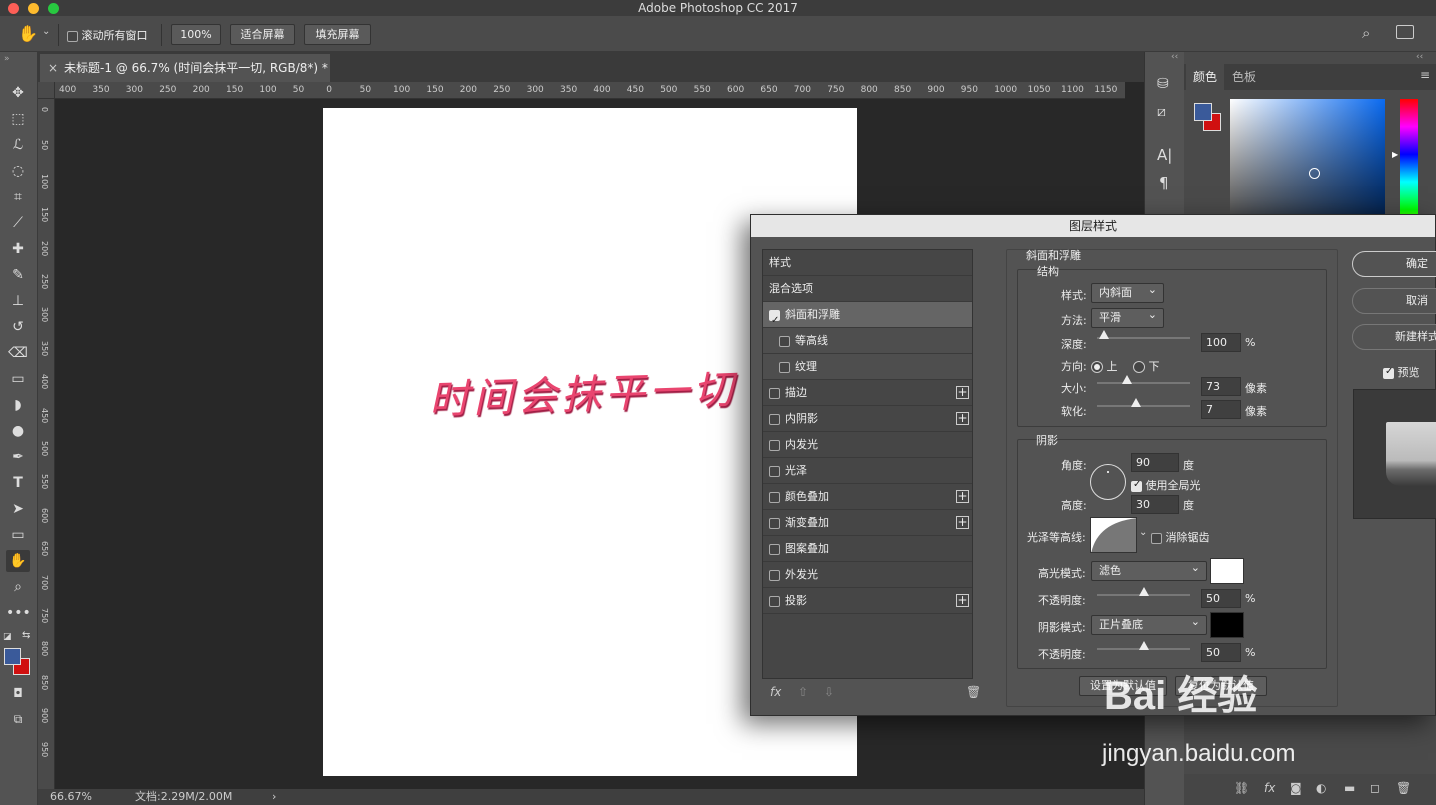 The width and height of the screenshot is (1436, 805). I want to click on highlight-mode-select: 滤色, so click(1149, 570).